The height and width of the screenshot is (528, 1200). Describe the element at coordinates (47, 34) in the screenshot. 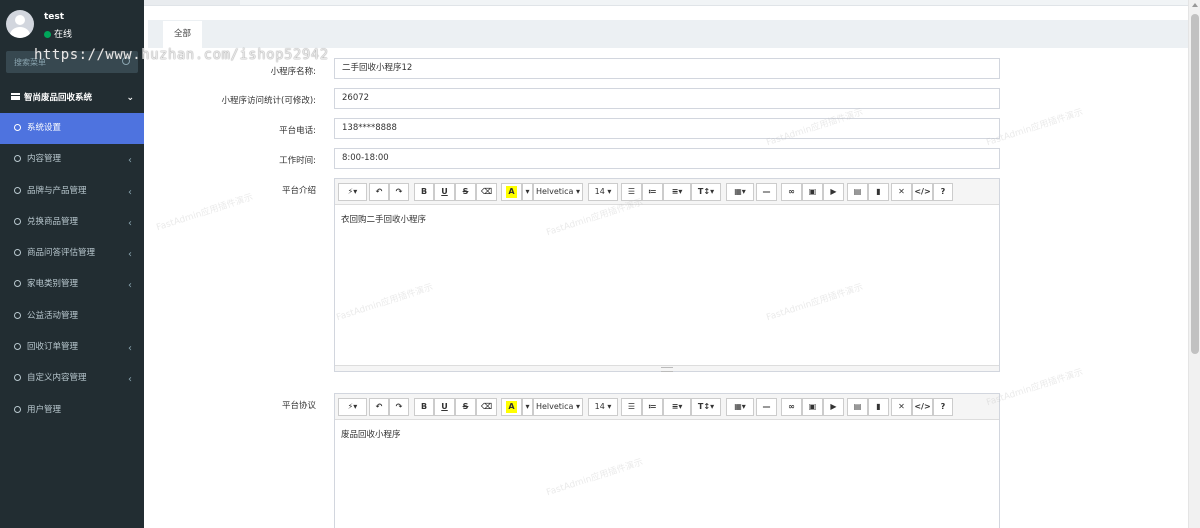

I see `online-status-icon` at that location.